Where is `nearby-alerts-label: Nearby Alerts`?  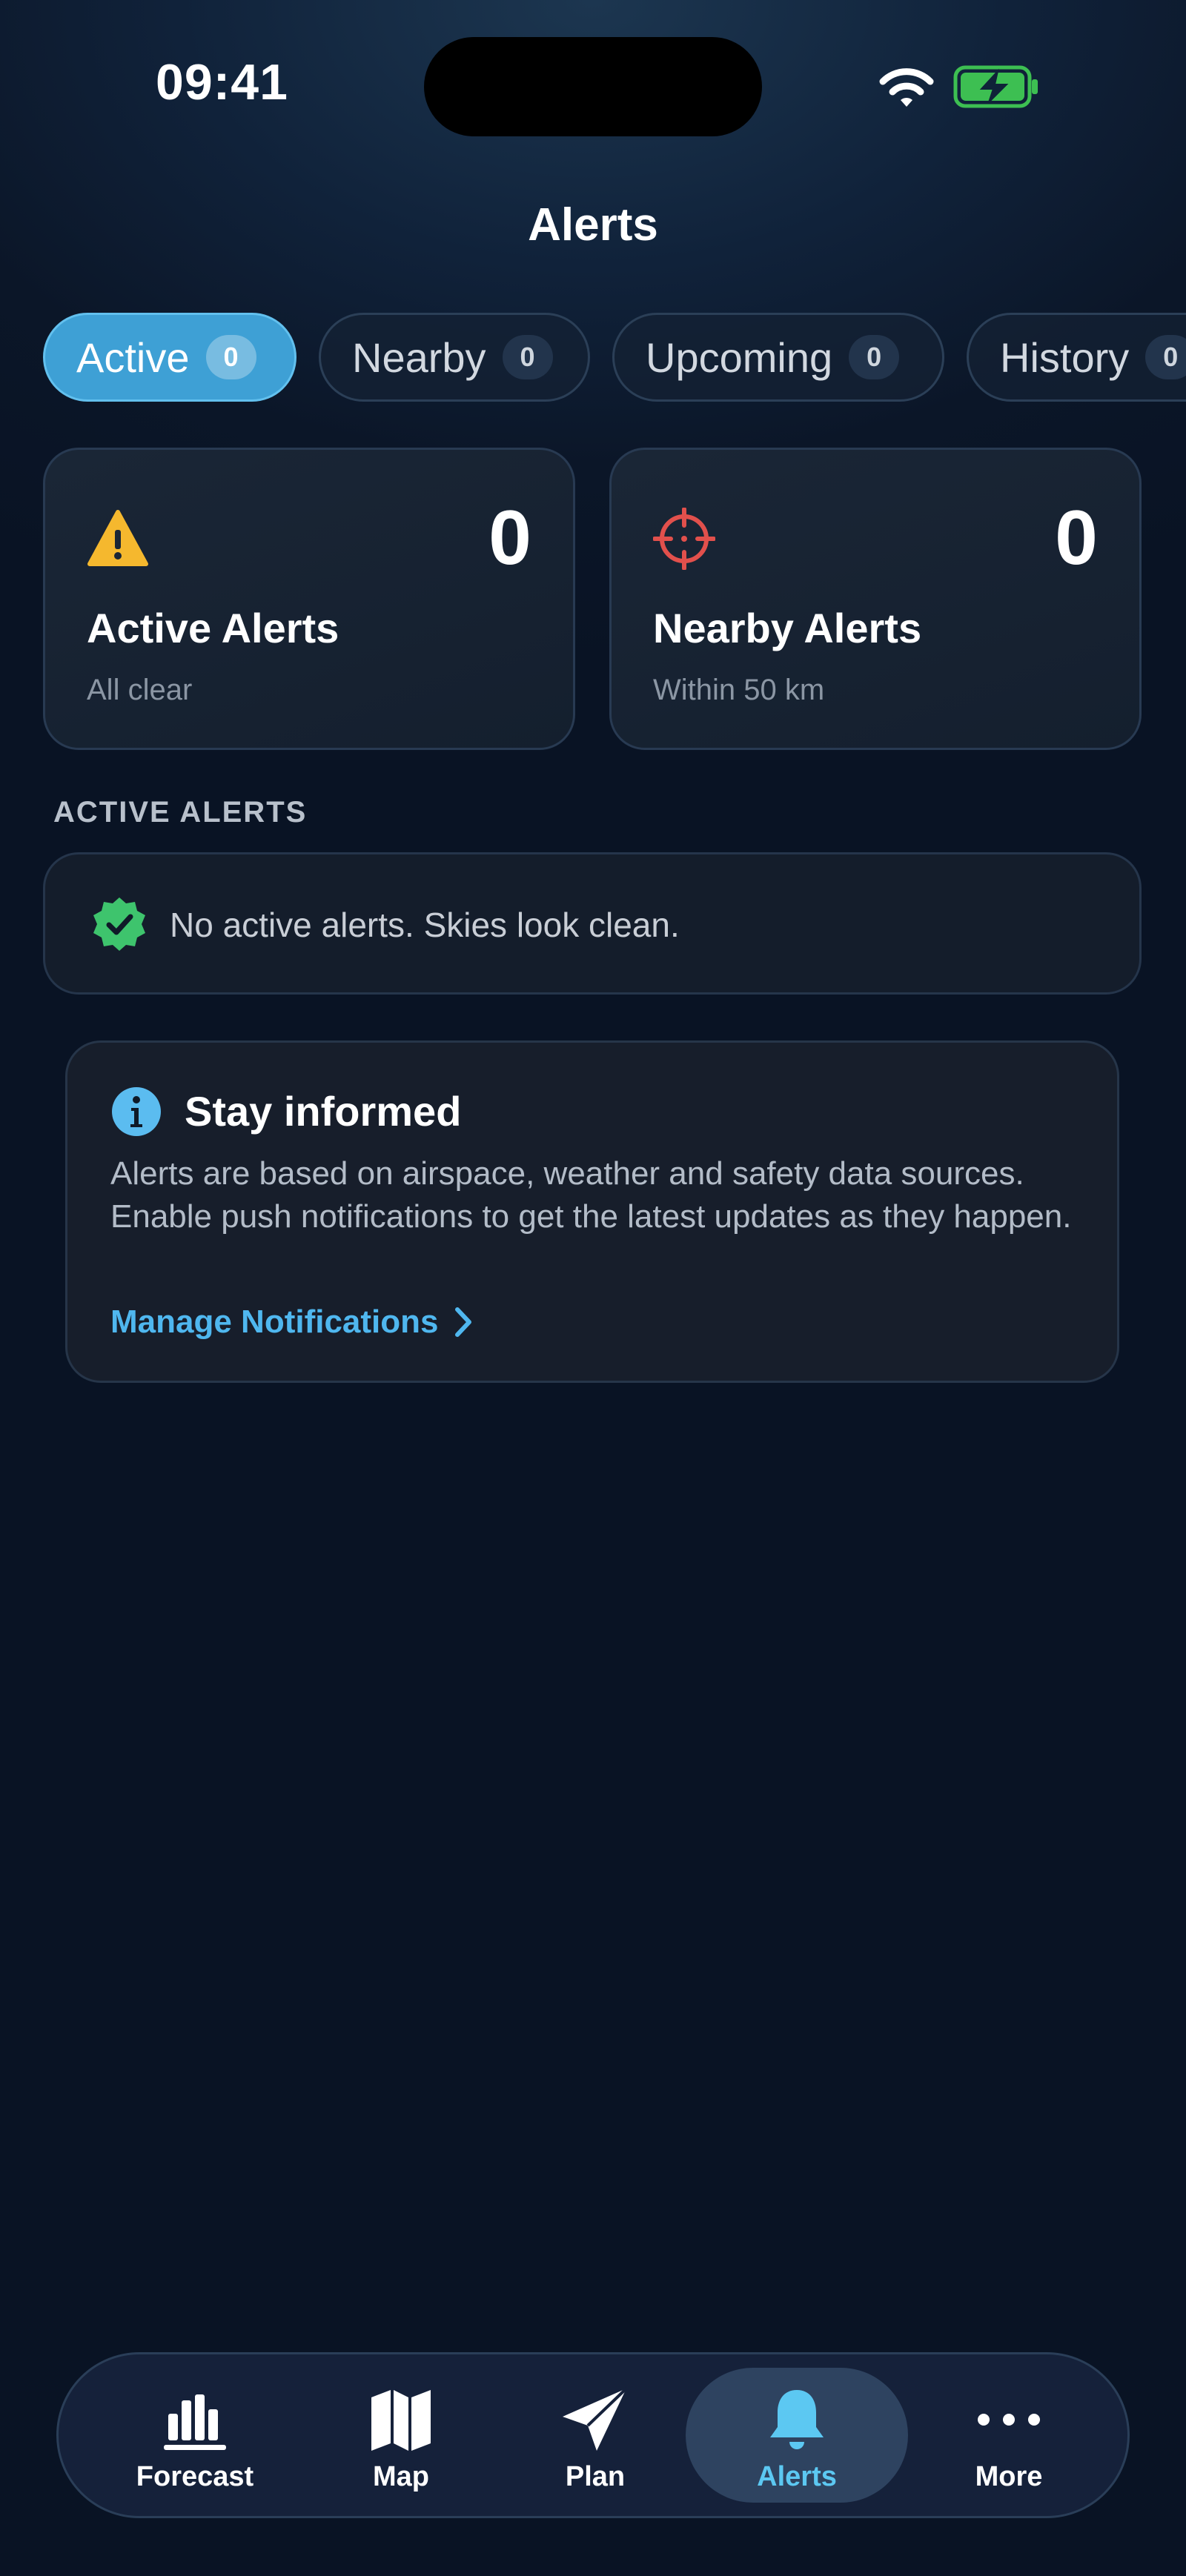
nearby-alerts-label: Nearby Alerts is located at coordinates (787, 628).